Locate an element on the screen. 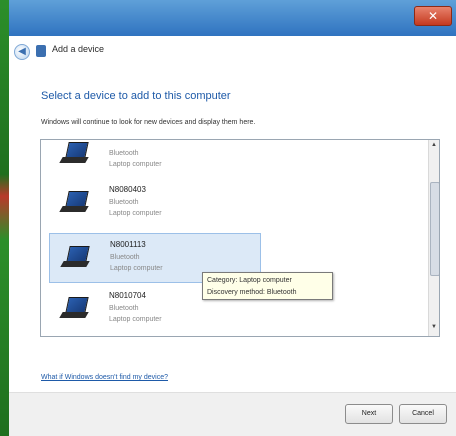 This screenshot has height=436, width=456. background-strip is located at coordinates (4, 218).